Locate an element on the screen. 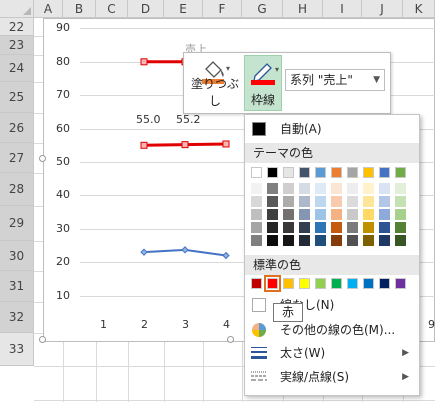 The height and width of the screenshot is (402, 435). column-header-e: E is located at coordinates (183, 9).